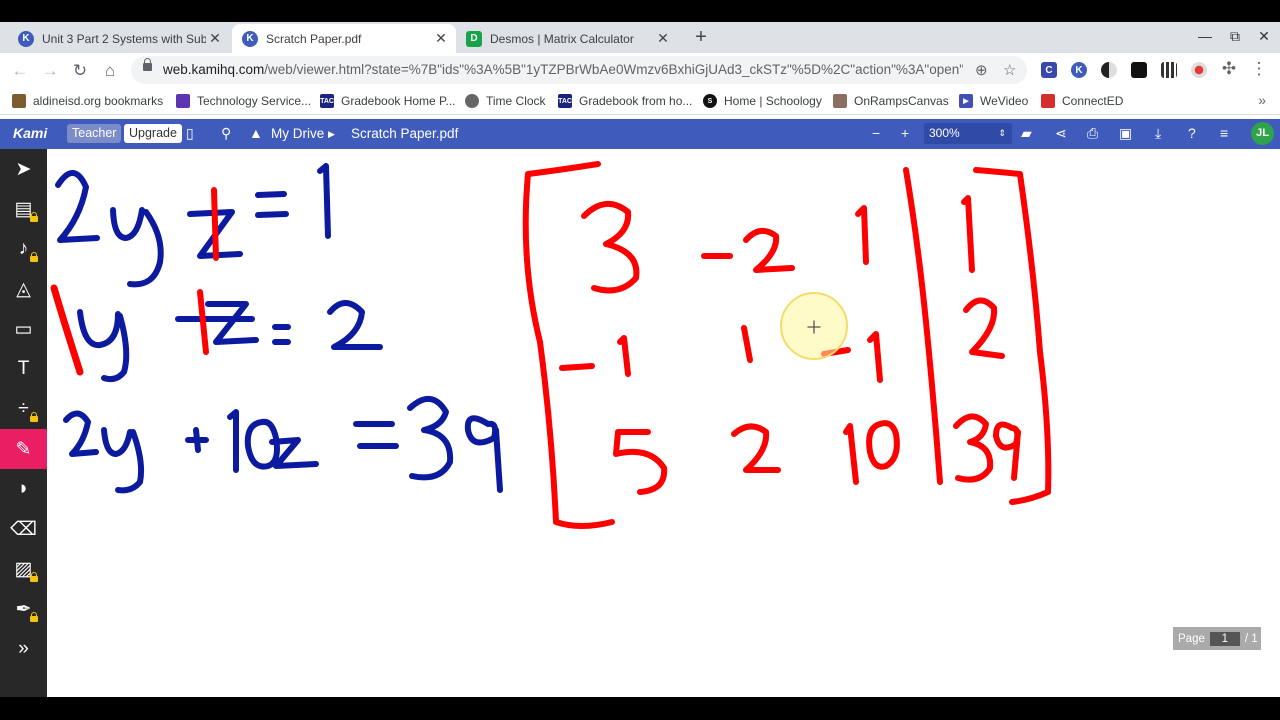 Image resolution: width=1280 pixels, height=720 pixels. Describe the element at coordinates (23, 609) in the screenshot. I see `signature-tool-pen-icon: ✒` at that location.